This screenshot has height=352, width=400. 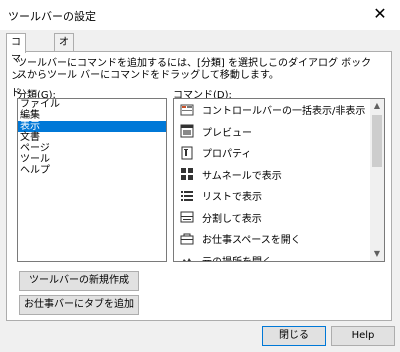 I want to click on scrollbar-thumb, so click(x=377, y=141).